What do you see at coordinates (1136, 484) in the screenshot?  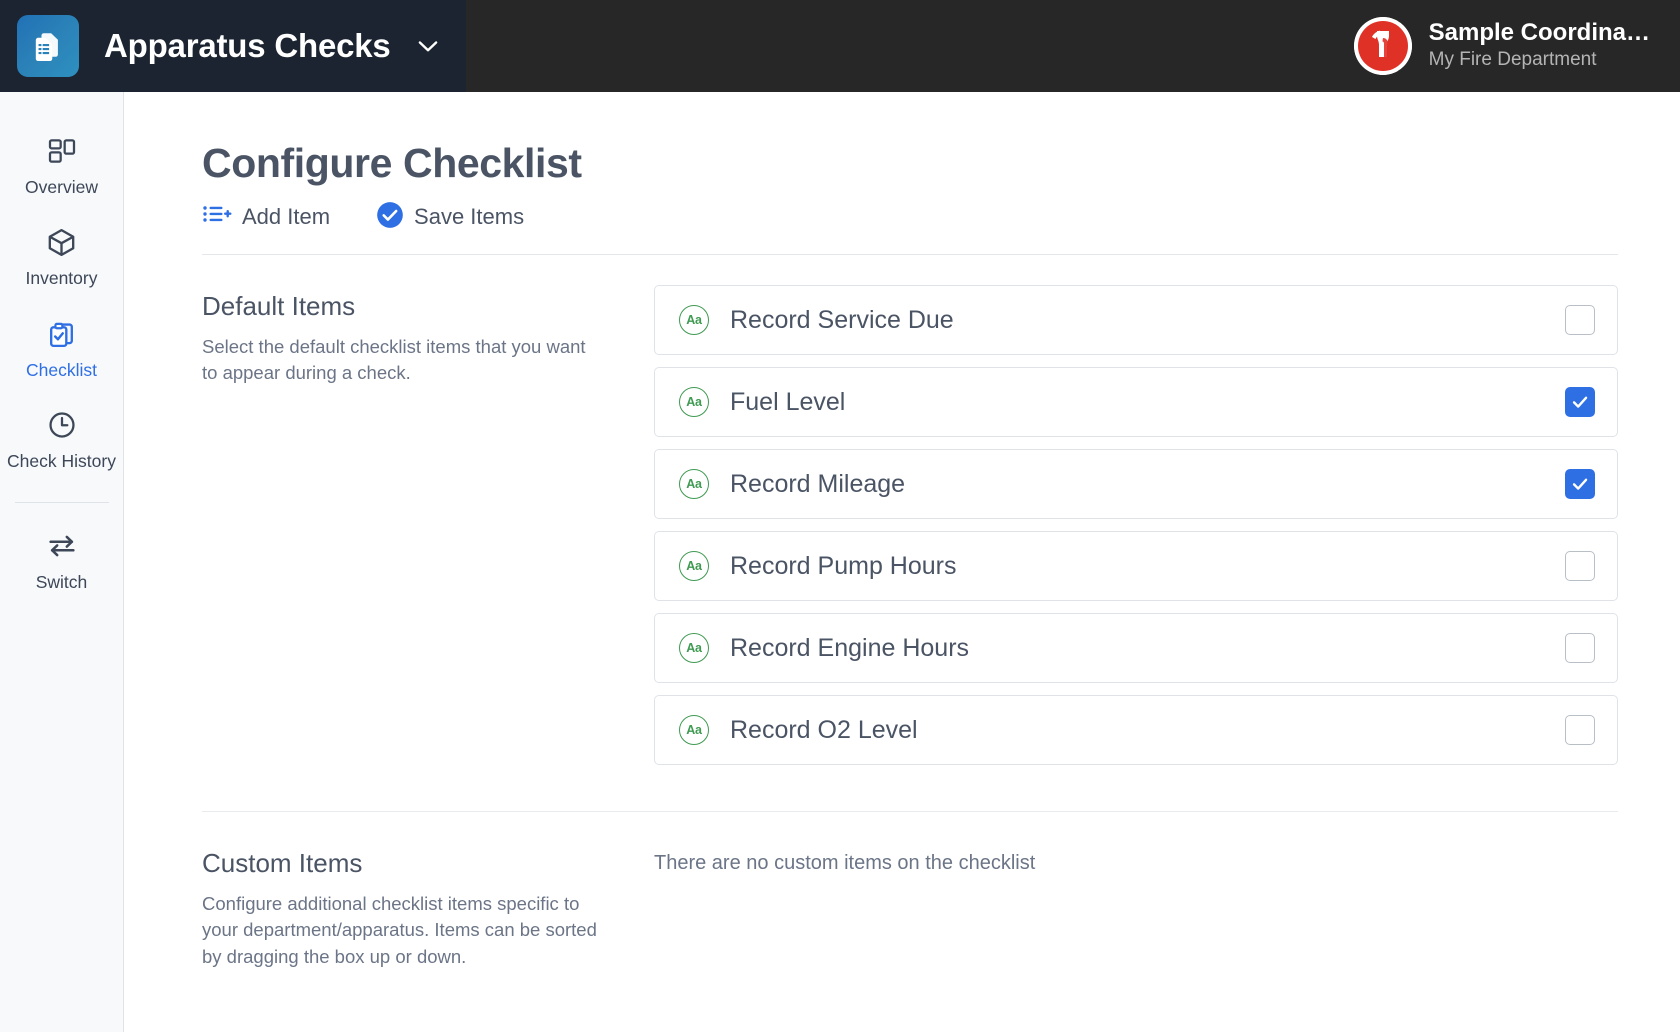 I see `table-row: Aa Record Mileage` at bounding box center [1136, 484].